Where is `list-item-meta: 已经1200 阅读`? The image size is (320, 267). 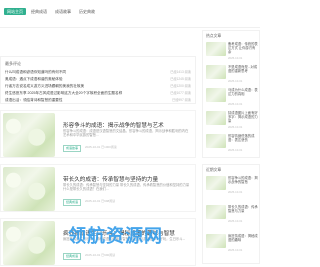
list-item-meta: 已经1200 阅读 is located at coordinates (180, 86).